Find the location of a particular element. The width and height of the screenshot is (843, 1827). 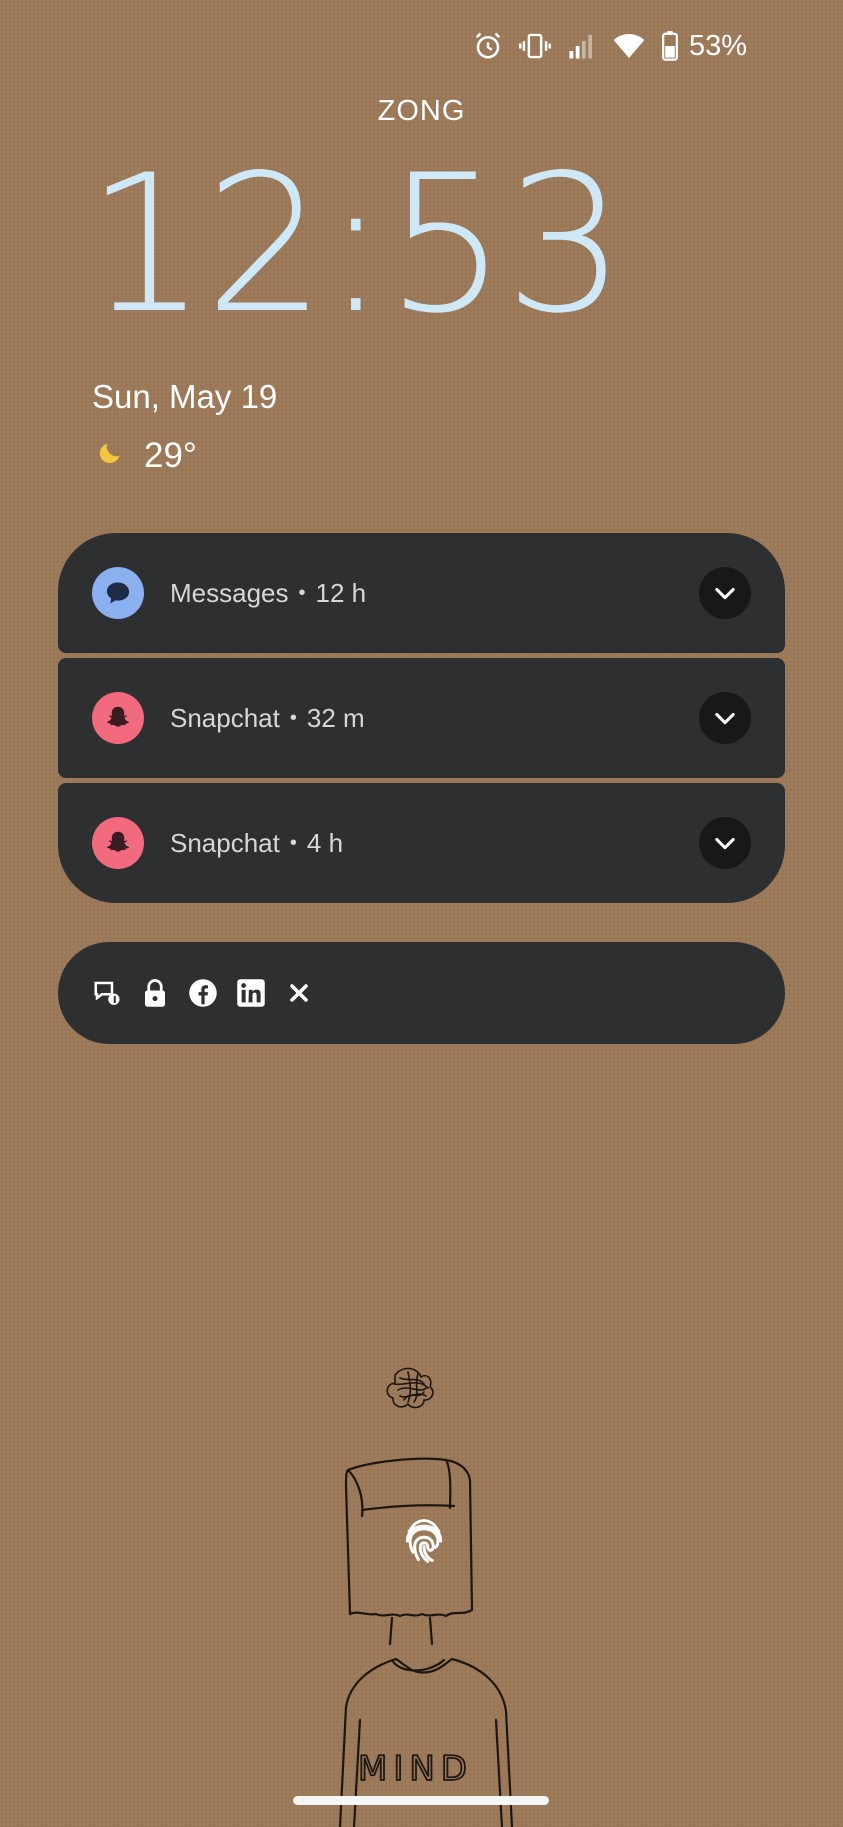

notification-snapchat: Snapchat • 4 h is located at coordinates (421, 843).